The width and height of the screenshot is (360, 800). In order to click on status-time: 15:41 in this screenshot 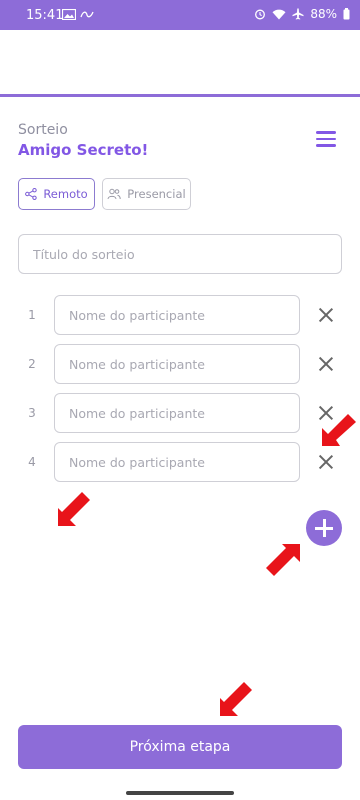, I will do `click(45, 15)`.